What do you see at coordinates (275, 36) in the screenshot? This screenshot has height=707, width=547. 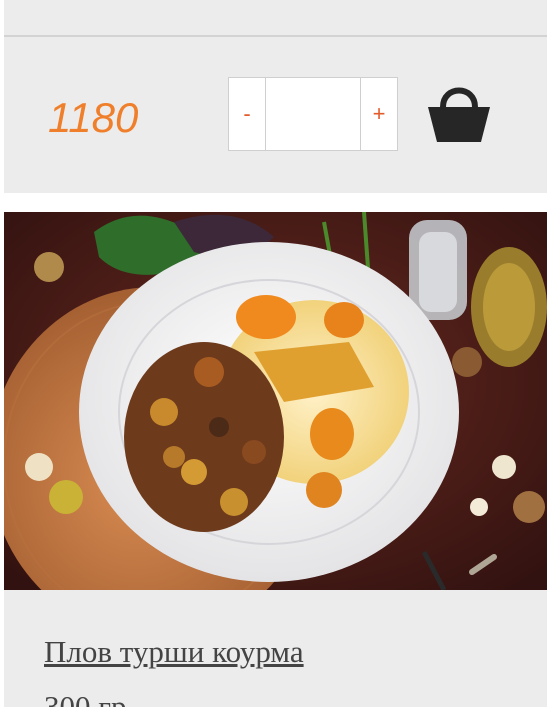 I see `card-divider` at bounding box center [275, 36].